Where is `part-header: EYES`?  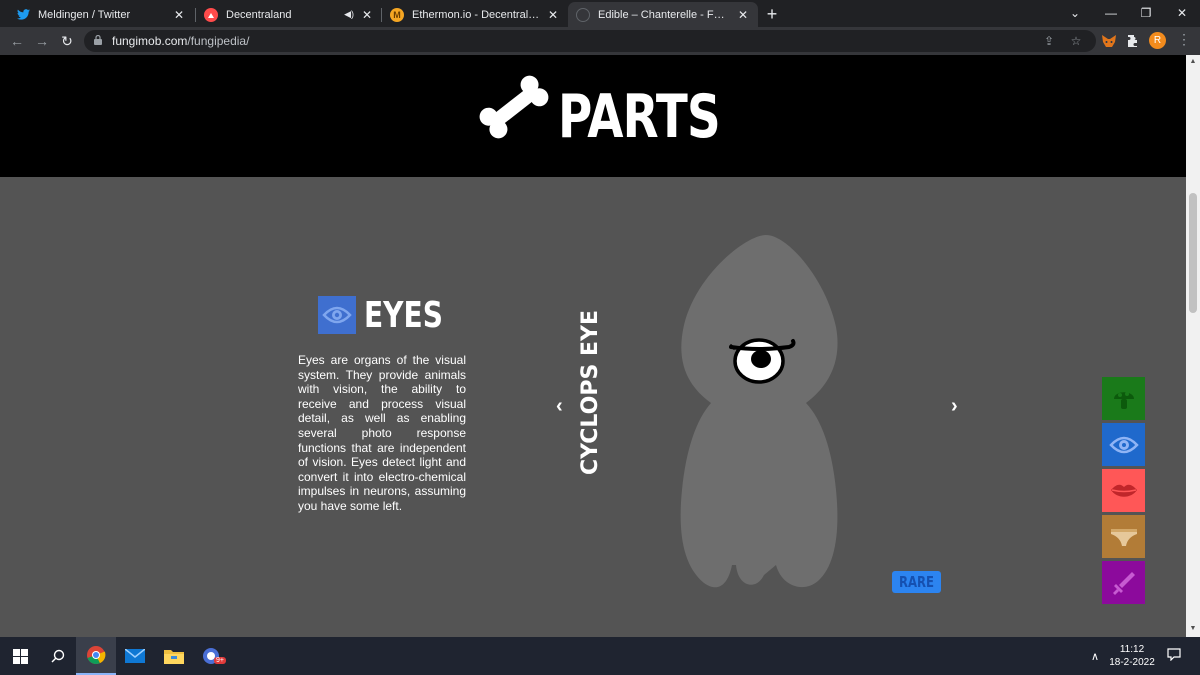
part-header: EYES is located at coordinates (391, 315).